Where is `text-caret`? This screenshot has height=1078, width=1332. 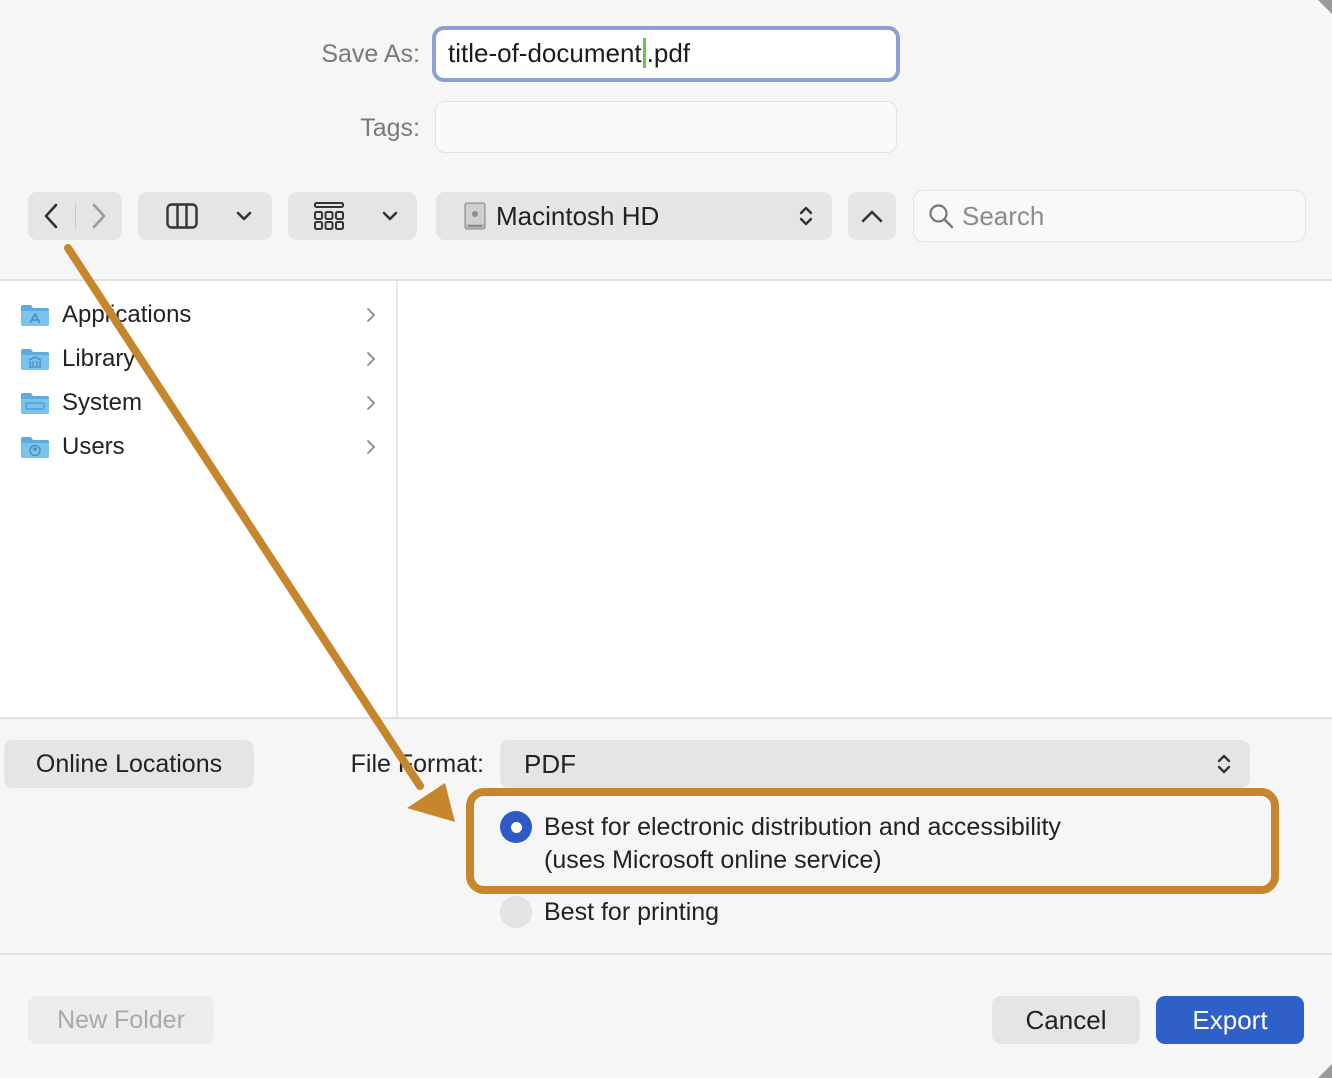 text-caret is located at coordinates (644, 53).